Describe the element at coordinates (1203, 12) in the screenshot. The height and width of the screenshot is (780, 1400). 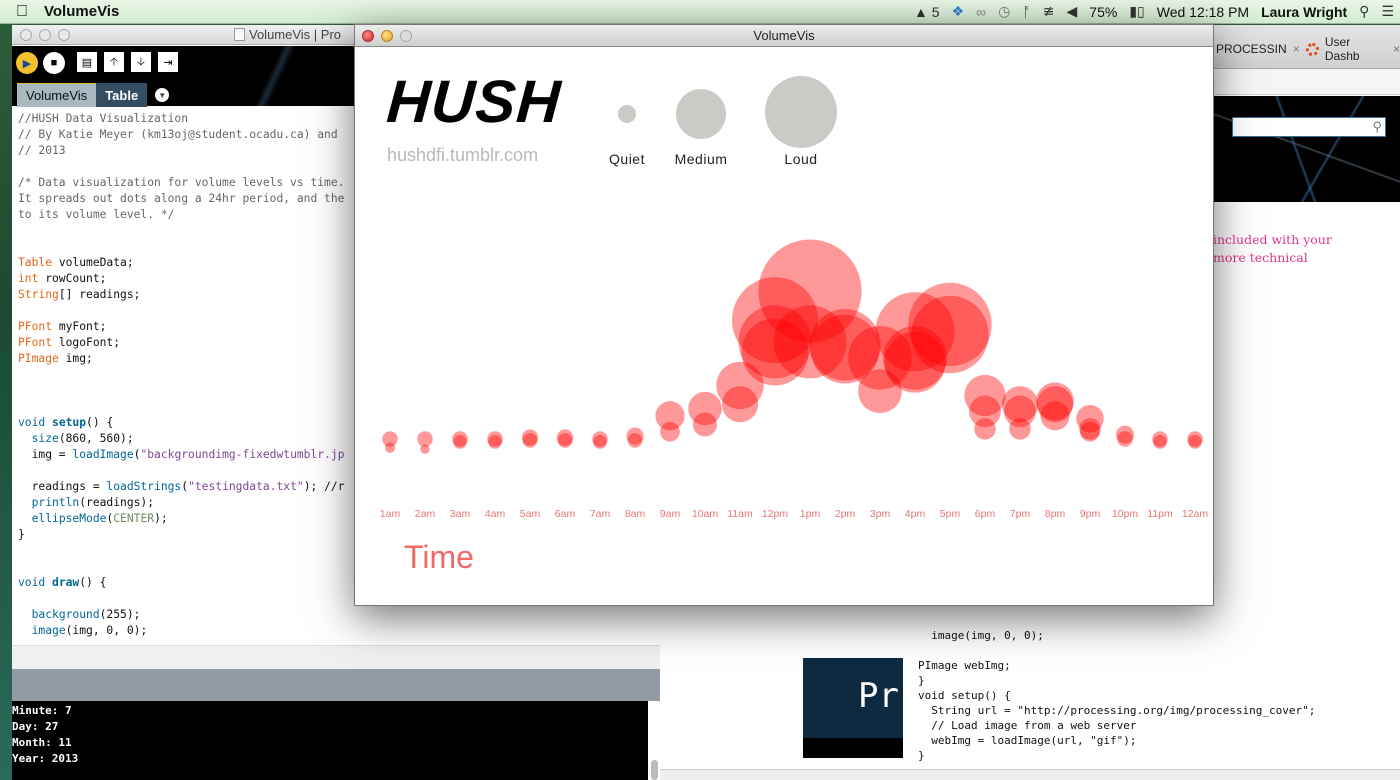
I see `clock: Wed 12:18 PM` at that location.